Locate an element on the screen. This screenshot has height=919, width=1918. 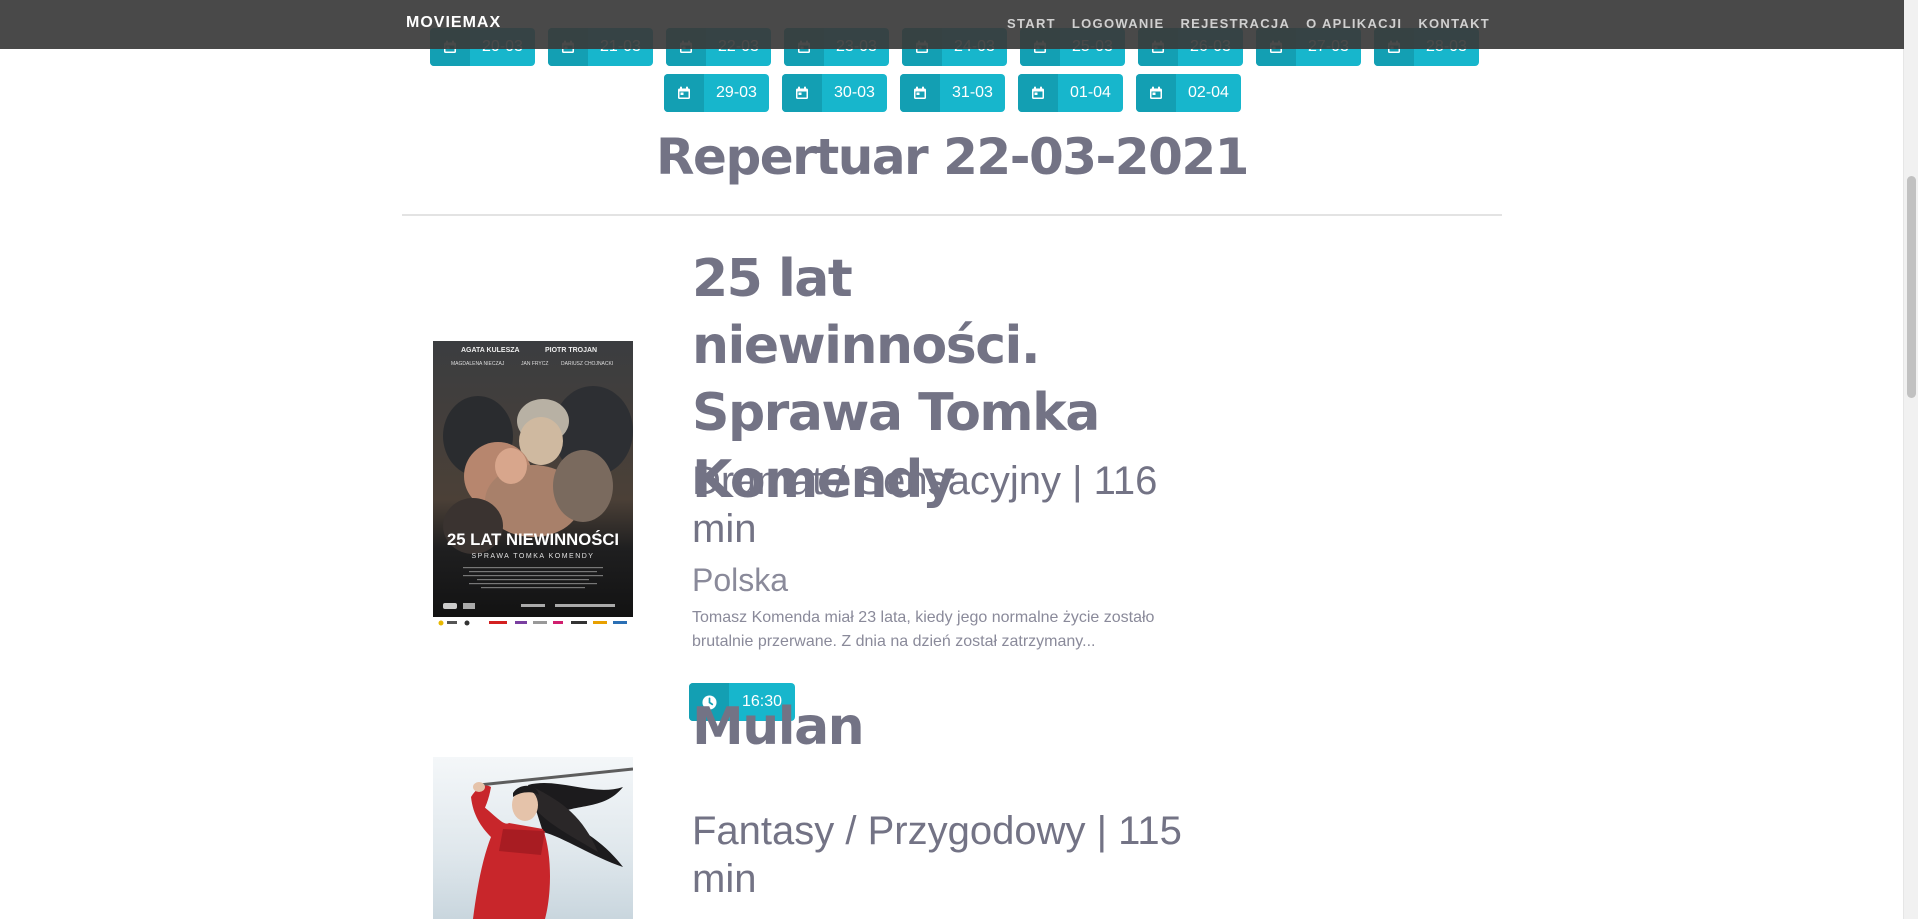
movie-genre: Fantasy / Przygodowy | 115 min is located at coordinates (937, 855).